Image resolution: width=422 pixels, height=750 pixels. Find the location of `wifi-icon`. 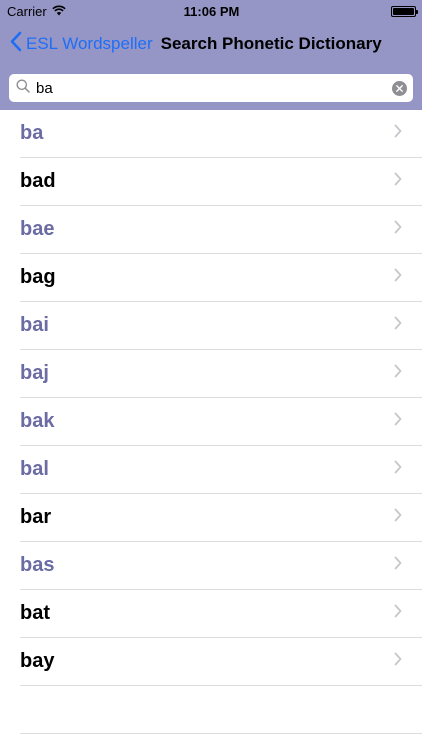

wifi-icon is located at coordinates (59, 11).